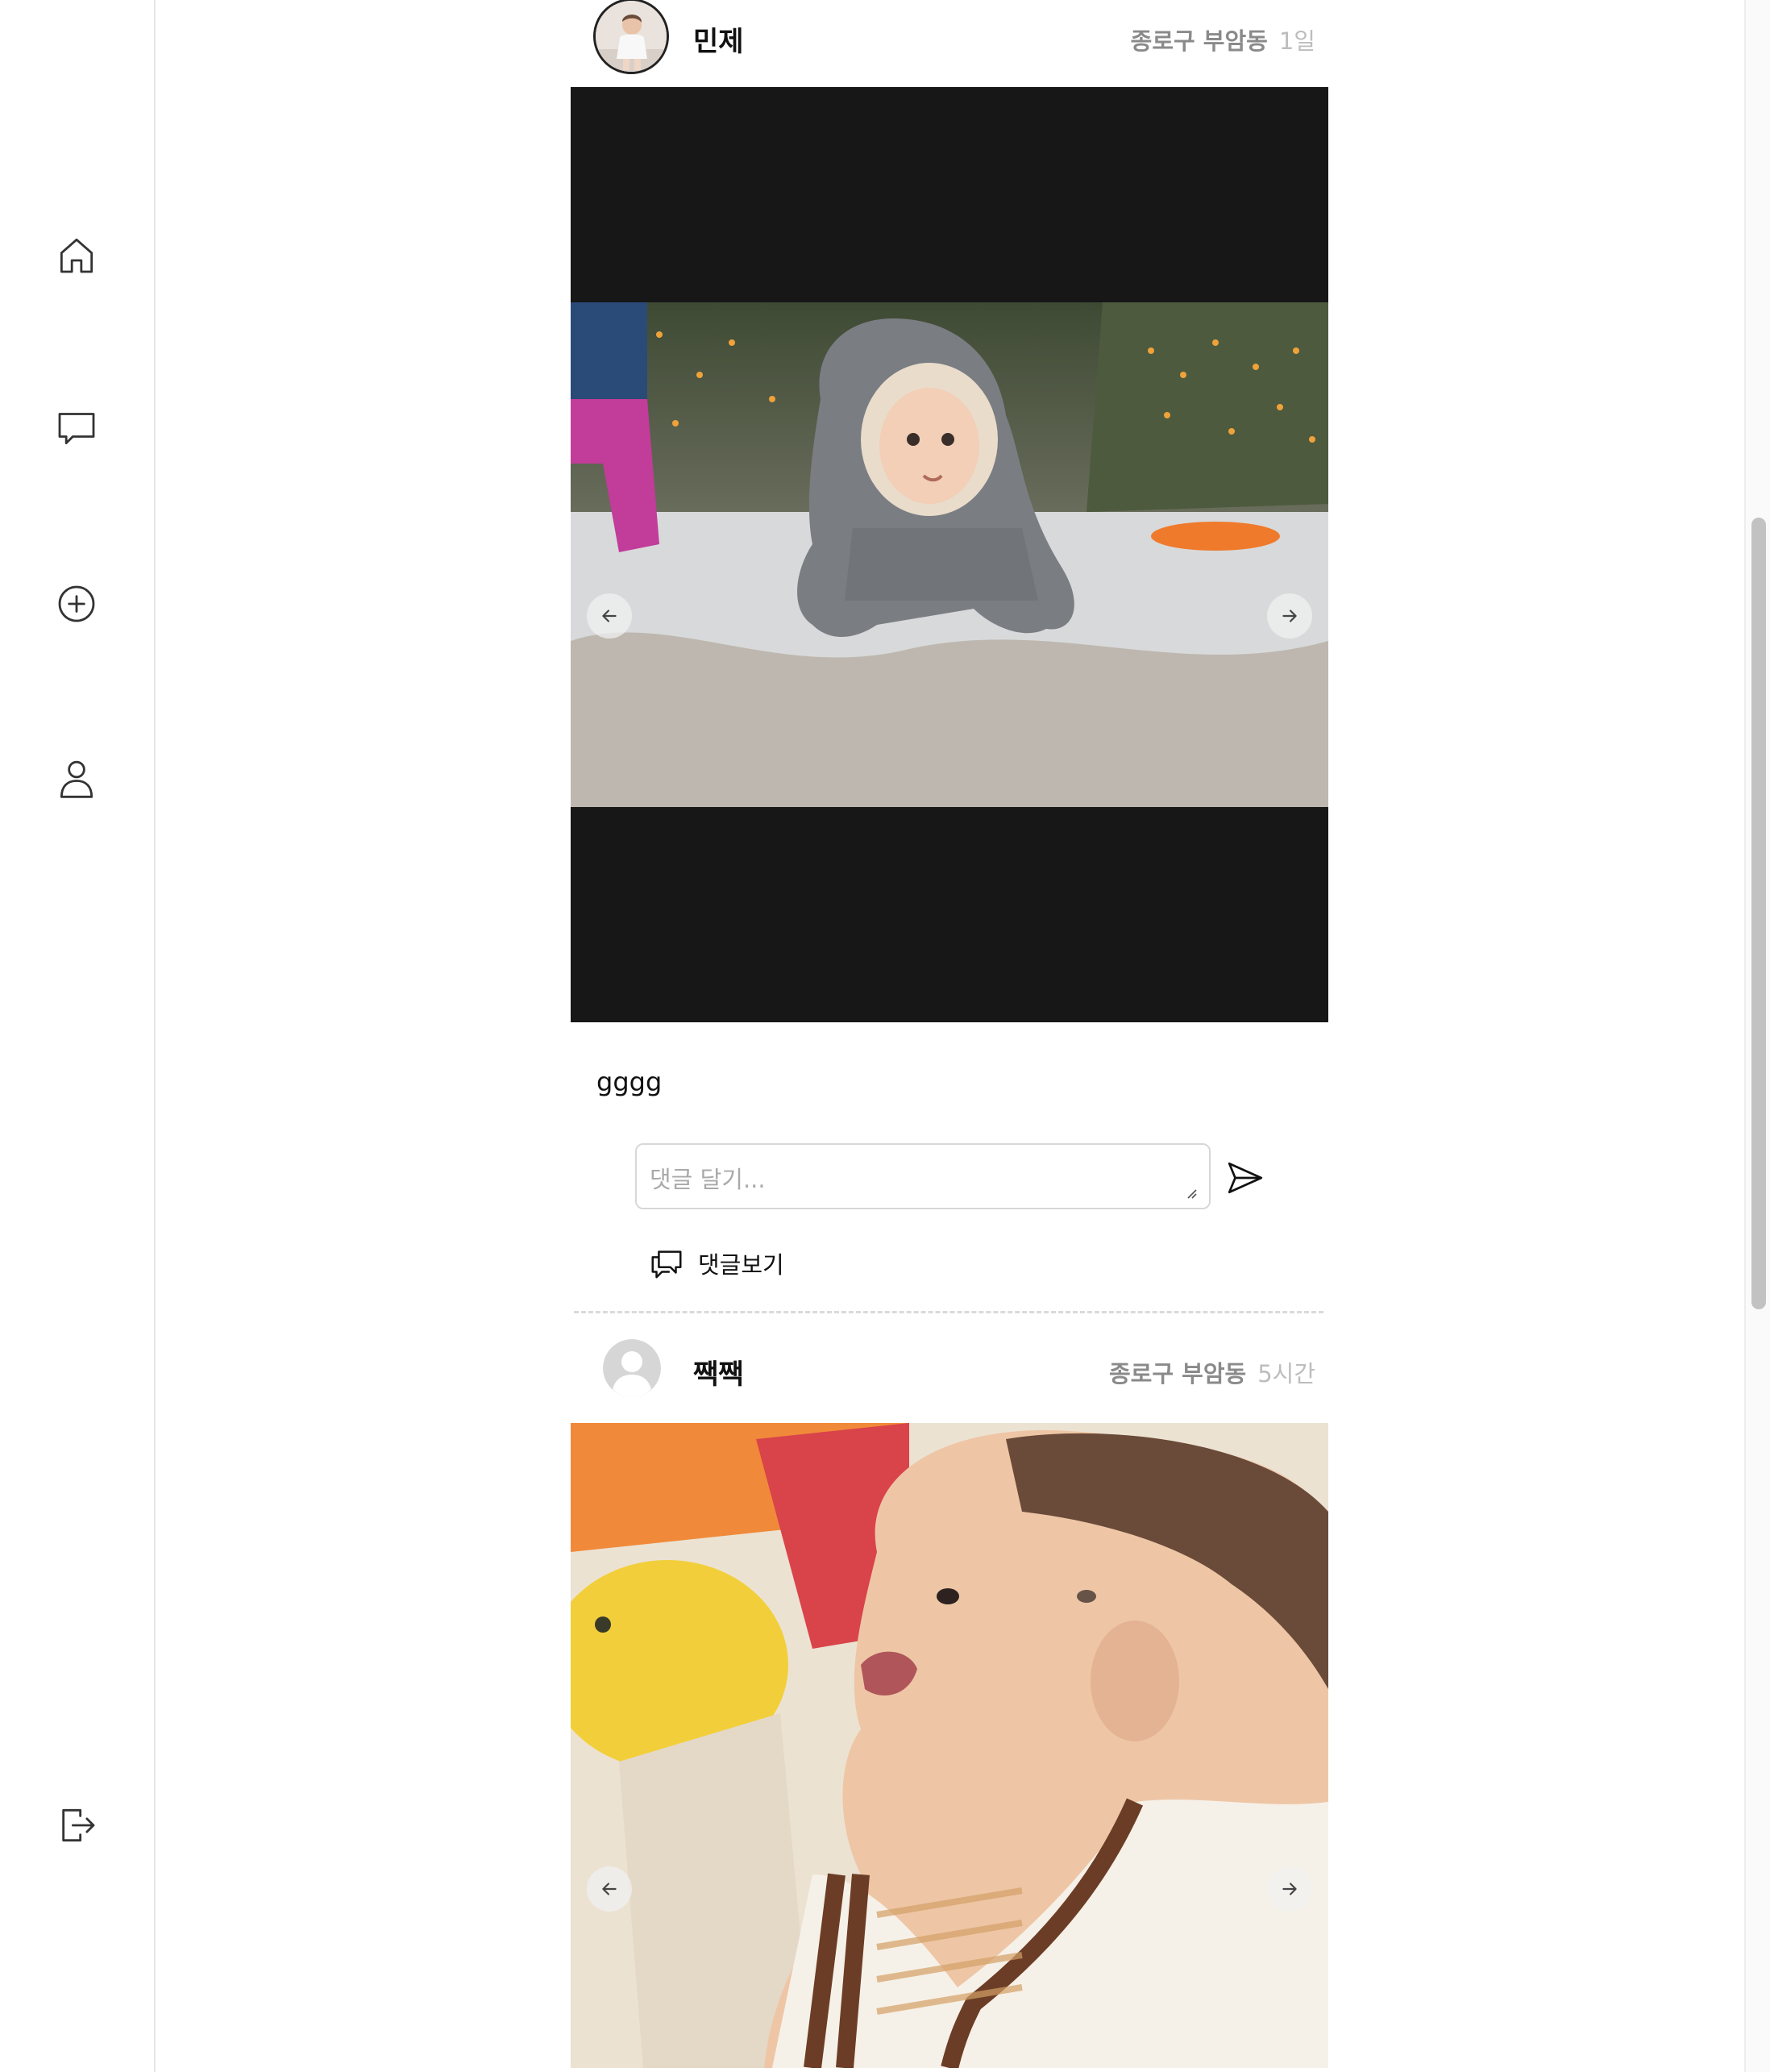 This screenshot has width=1770, height=2072. What do you see at coordinates (718, 39) in the screenshot?
I see `post-username: 민제` at bounding box center [718, 39].